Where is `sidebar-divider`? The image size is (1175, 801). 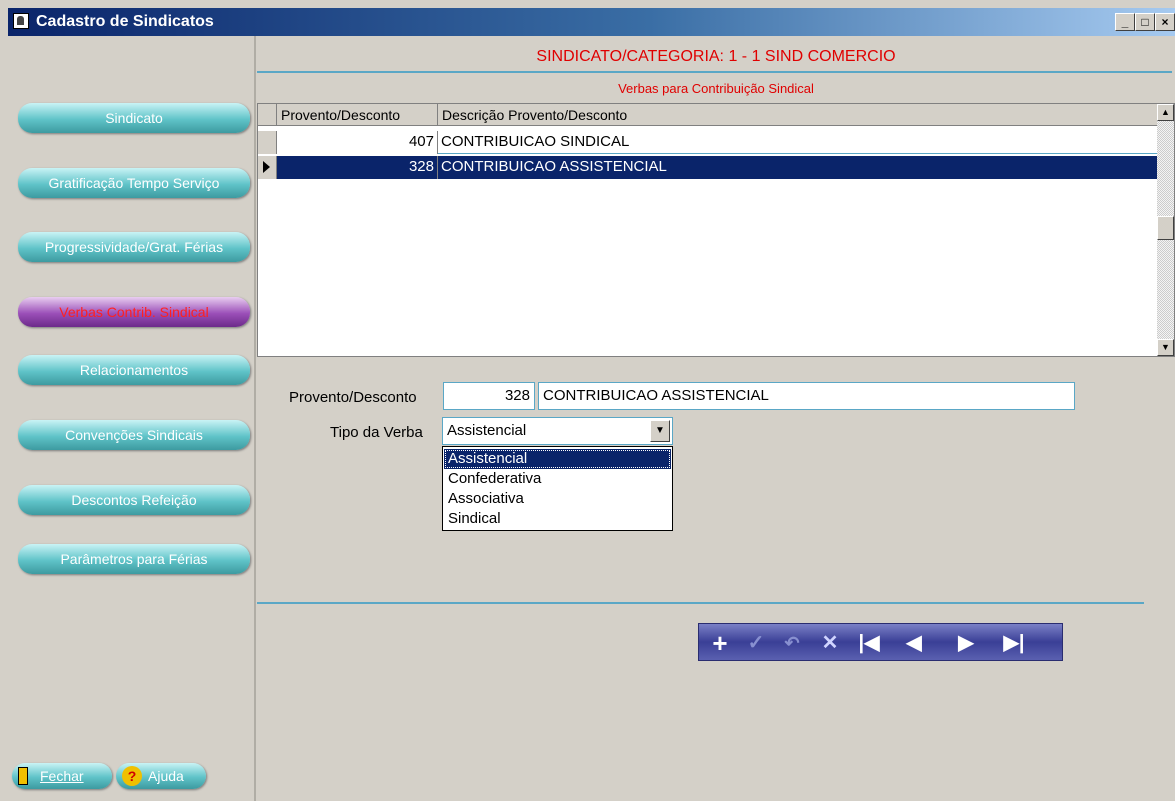 sidebar-divider is located at coordinates (255, 418).